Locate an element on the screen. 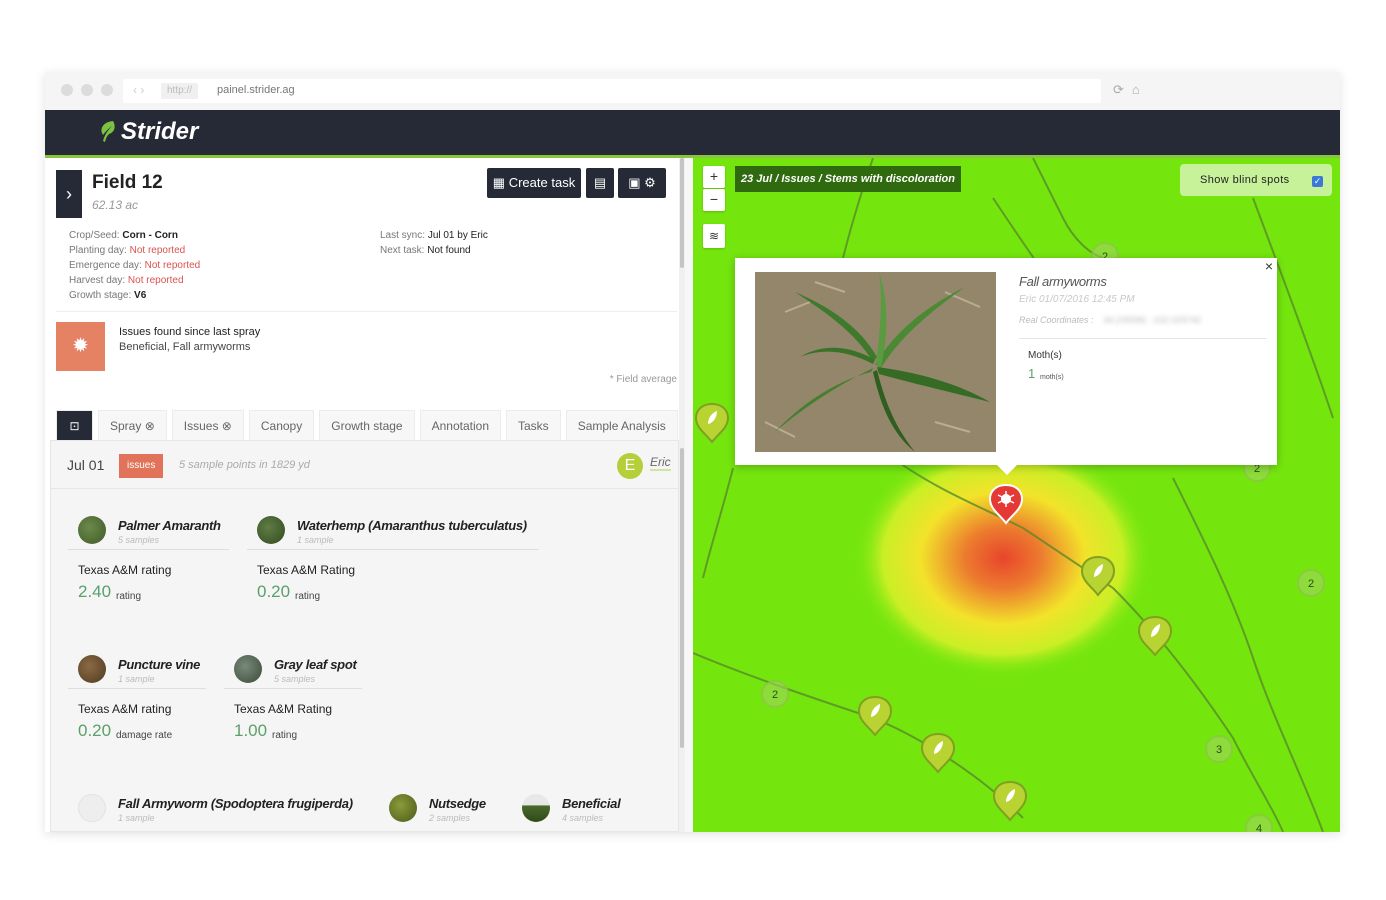  field-average-note: * Field average is located at coordinates (643, 379).